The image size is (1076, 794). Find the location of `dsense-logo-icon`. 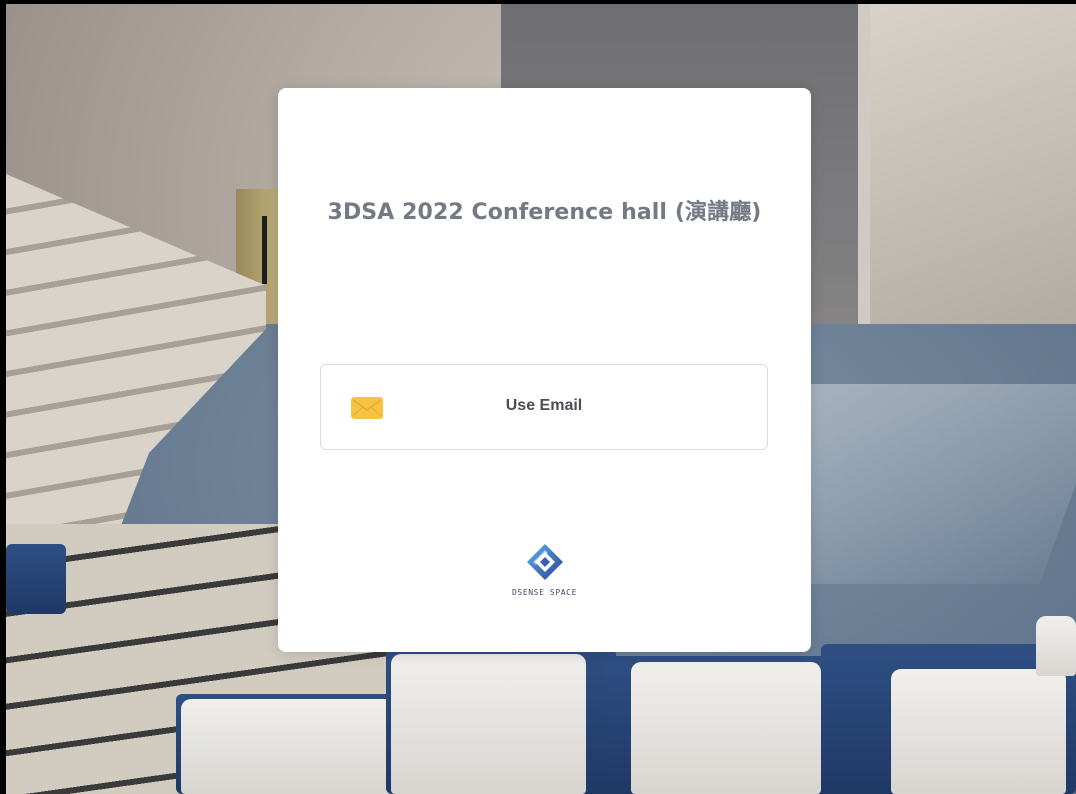

dsense-logo-icon is located at coordinates (544, 562).